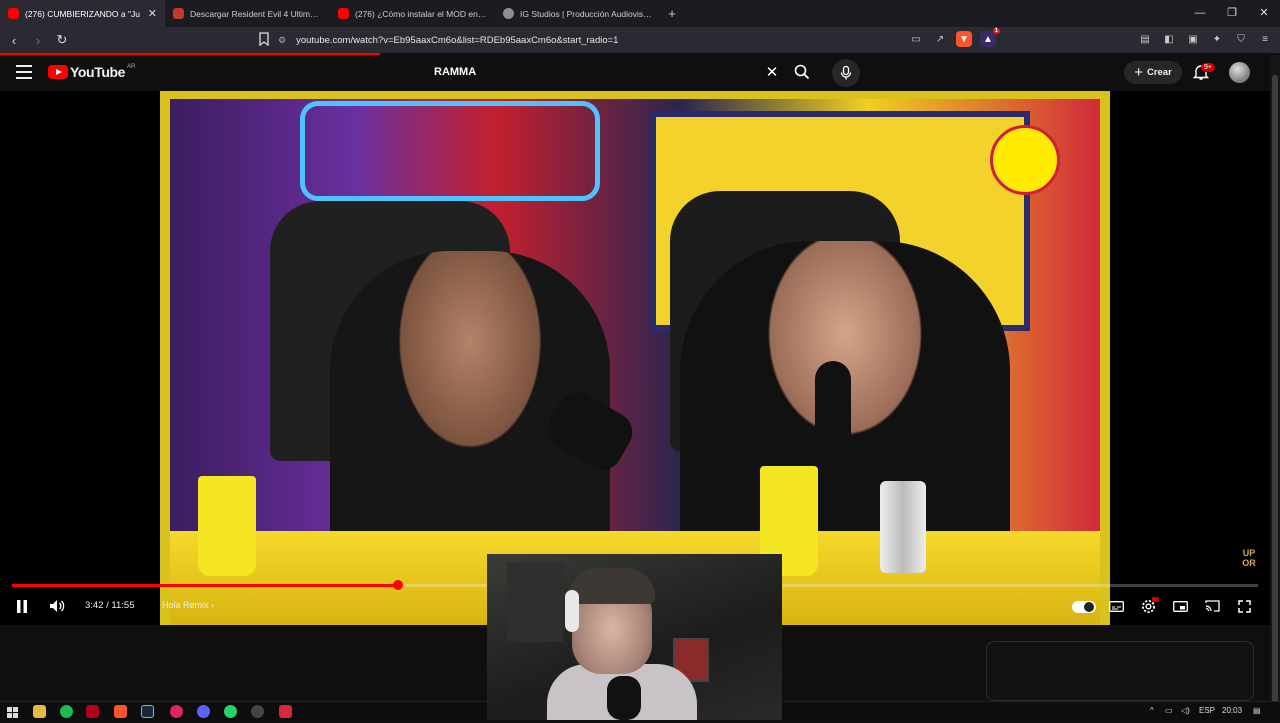 This screenshot has height=723, width=1280. What do you see at coordinates (1257, 710) in the screenshot?
I see `notification-center-icon: ▤` at bounding box center [1257, 710].